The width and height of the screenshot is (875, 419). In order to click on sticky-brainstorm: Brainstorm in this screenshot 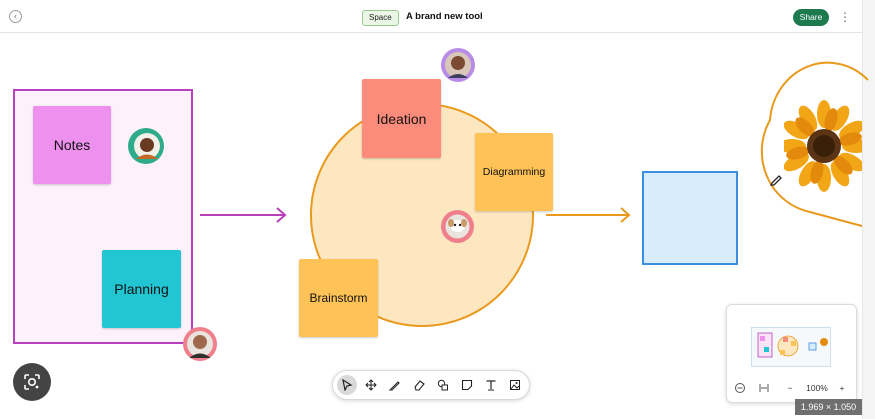, I will do `click(338, 298)`.